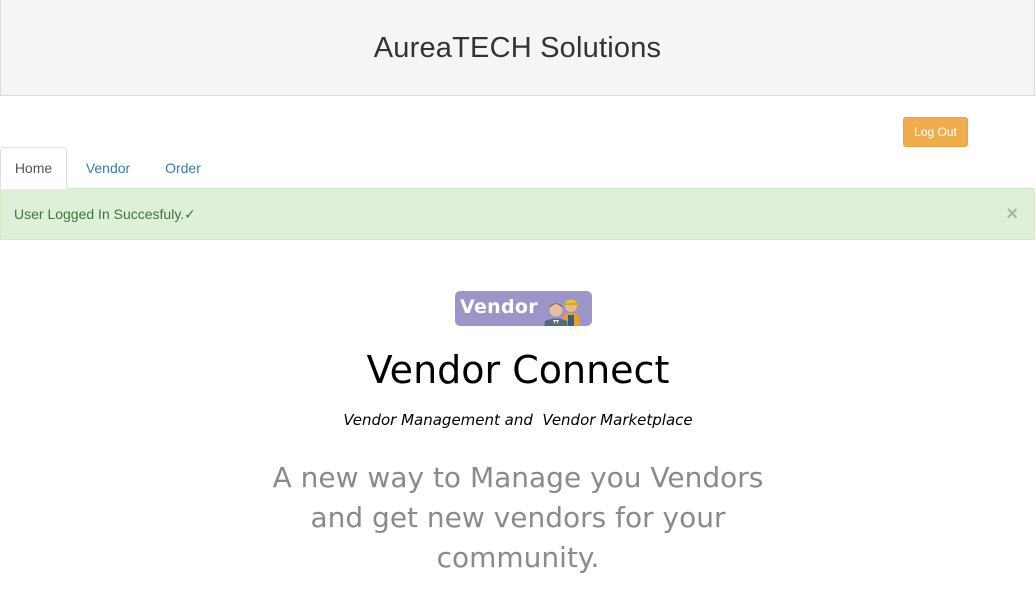 This screenshot has height=606, width=1036. Describe the element at coordinates (105, 213) in the screenshot. I see `alert-message: User Logged In Succesfuly.✓` at that location.